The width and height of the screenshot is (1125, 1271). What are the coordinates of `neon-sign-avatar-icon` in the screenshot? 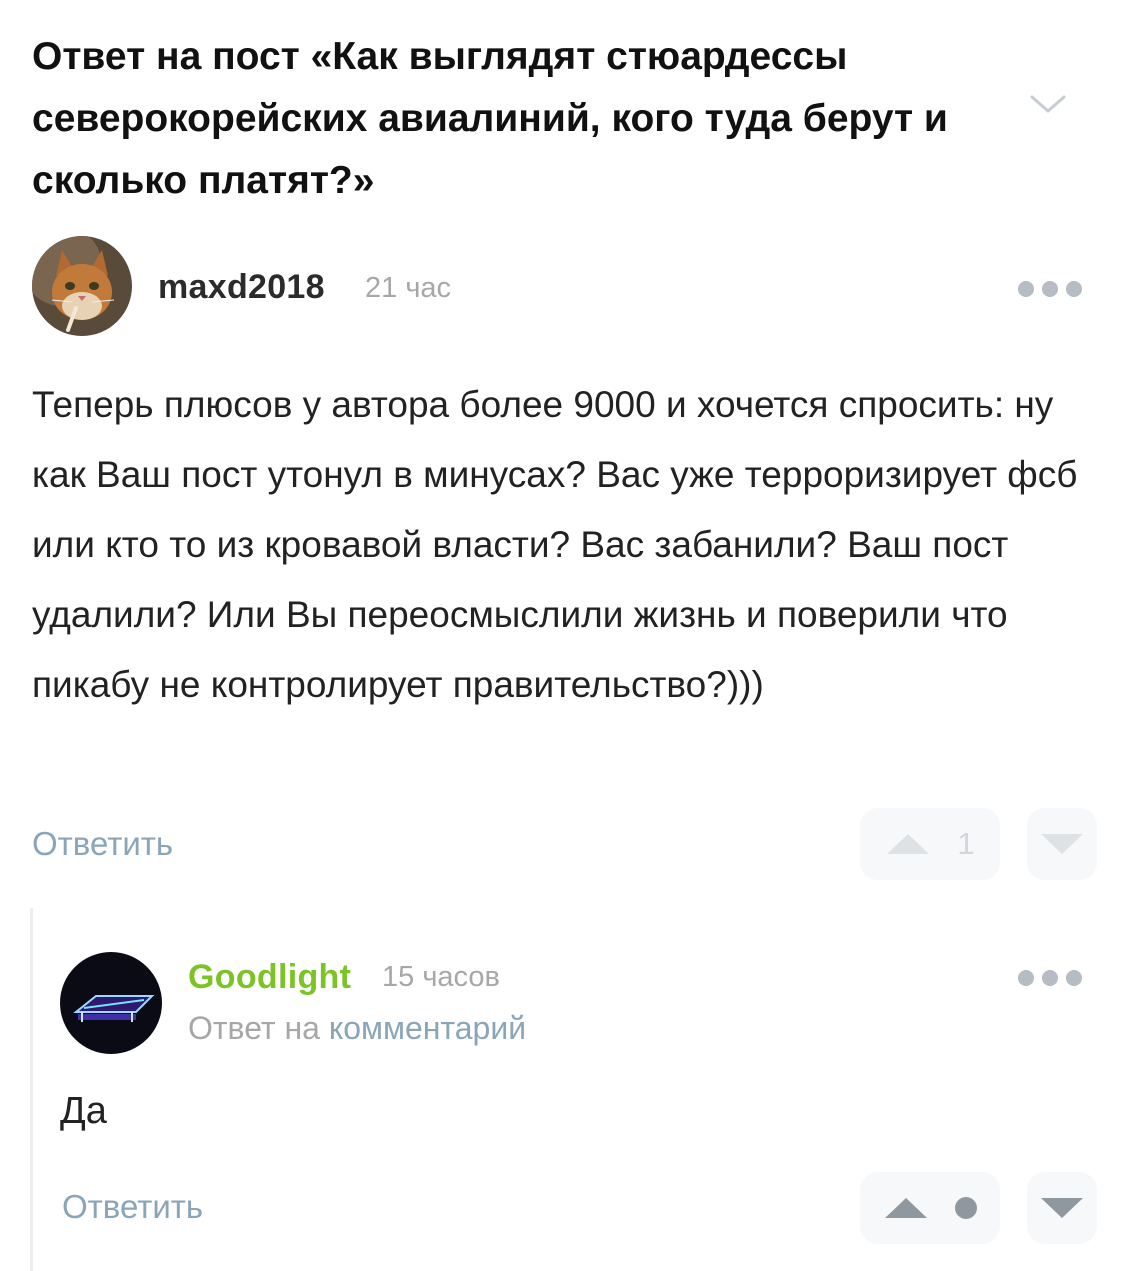 It's located at (111, 1003).